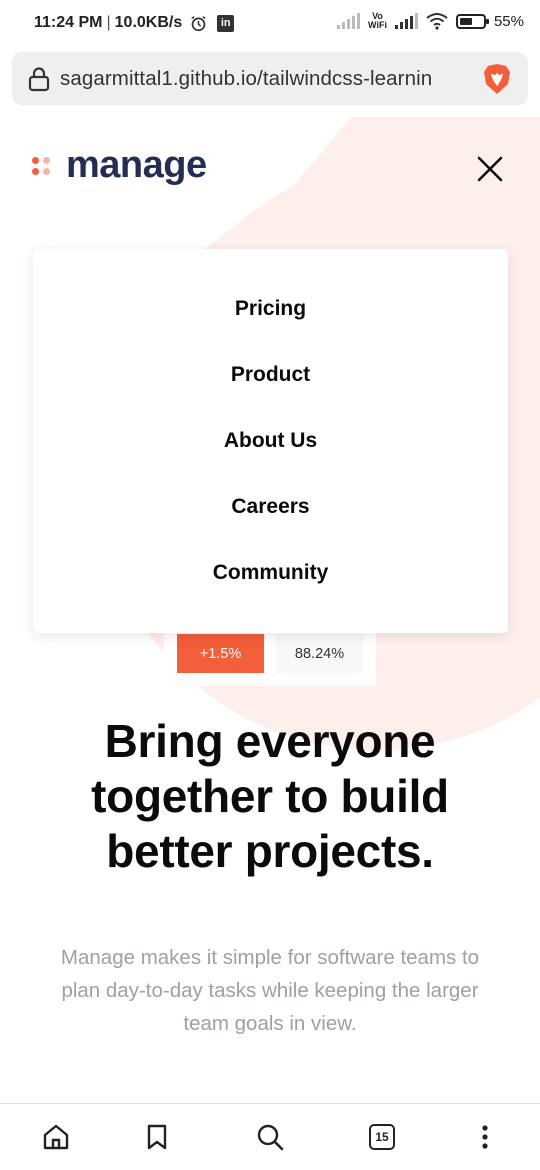 Image resolution: width=540 pixels, height=1170 pixels. Describe the element at coordinates (270, 507) in the screenshot. I see `menu-item-careers: Careers` at that location.